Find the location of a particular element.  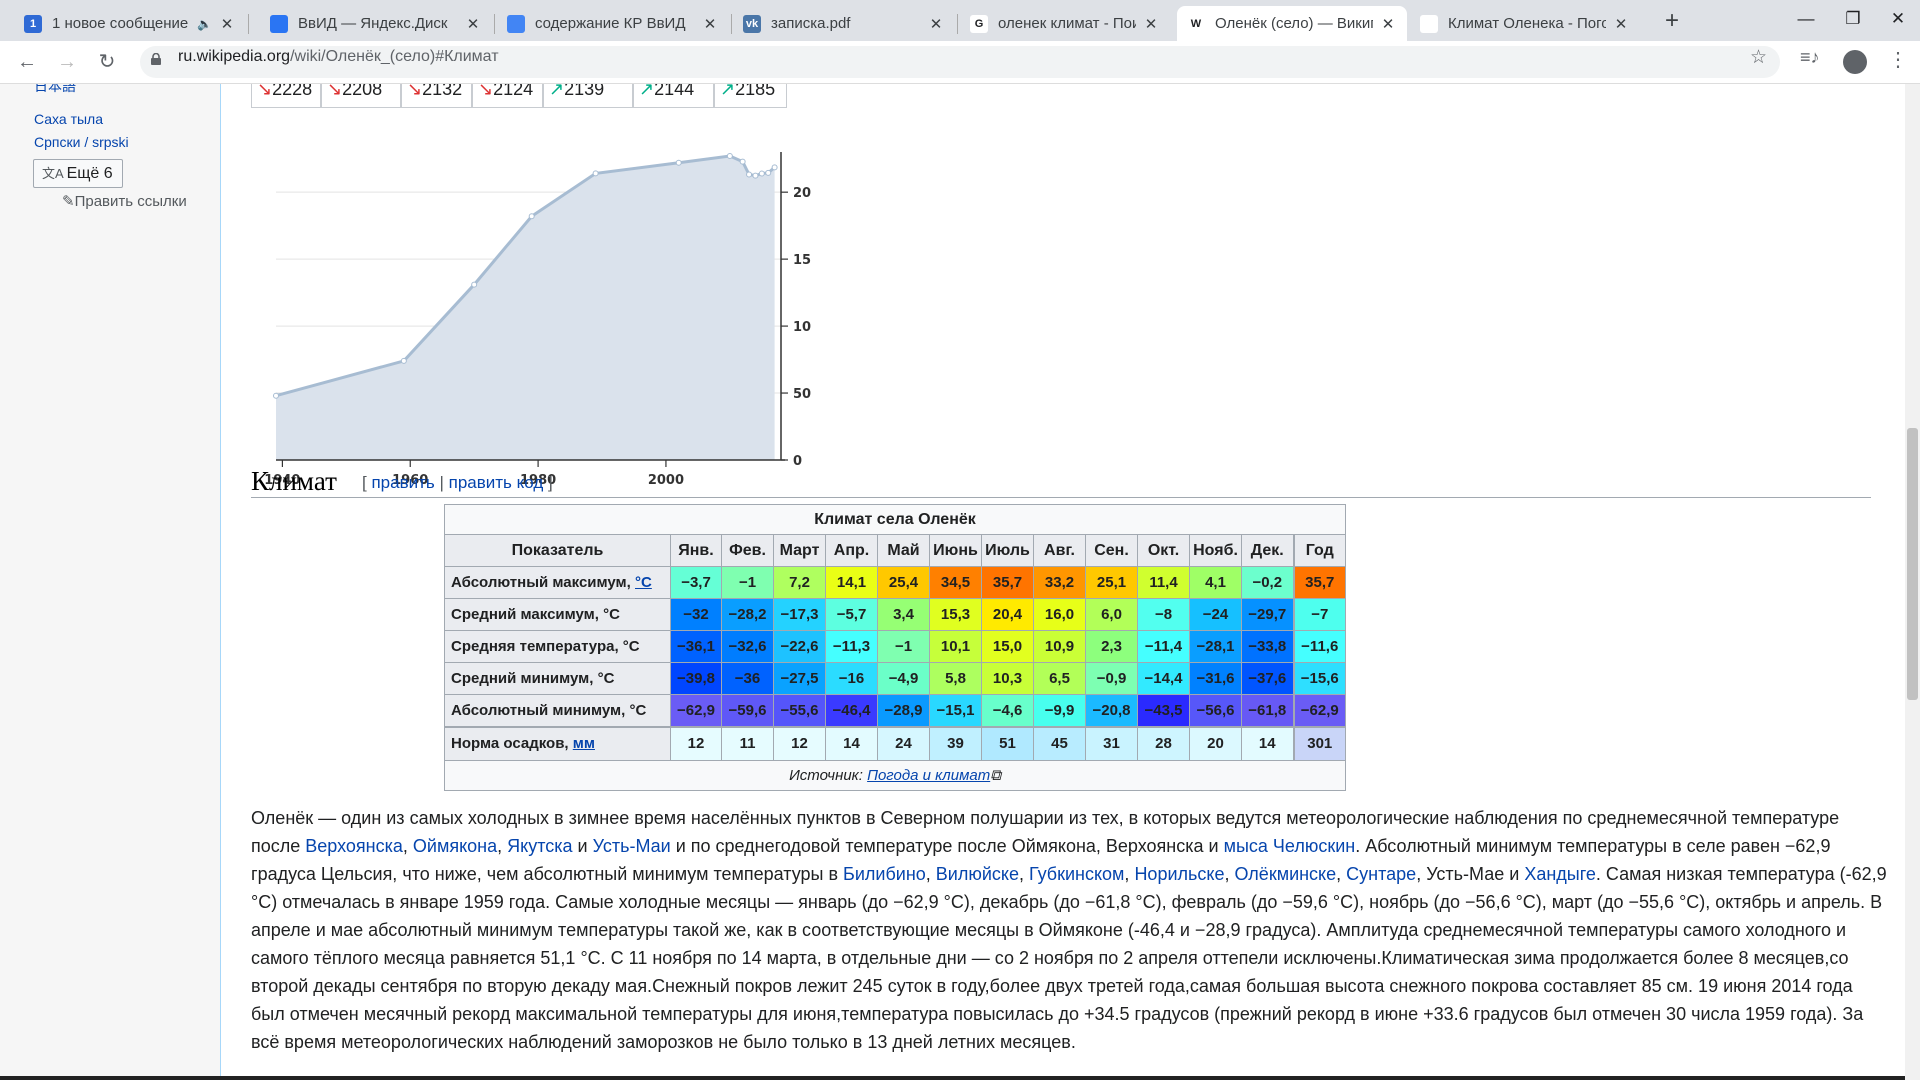

table-cell: −59,6 is located at coordinates (747, 710).